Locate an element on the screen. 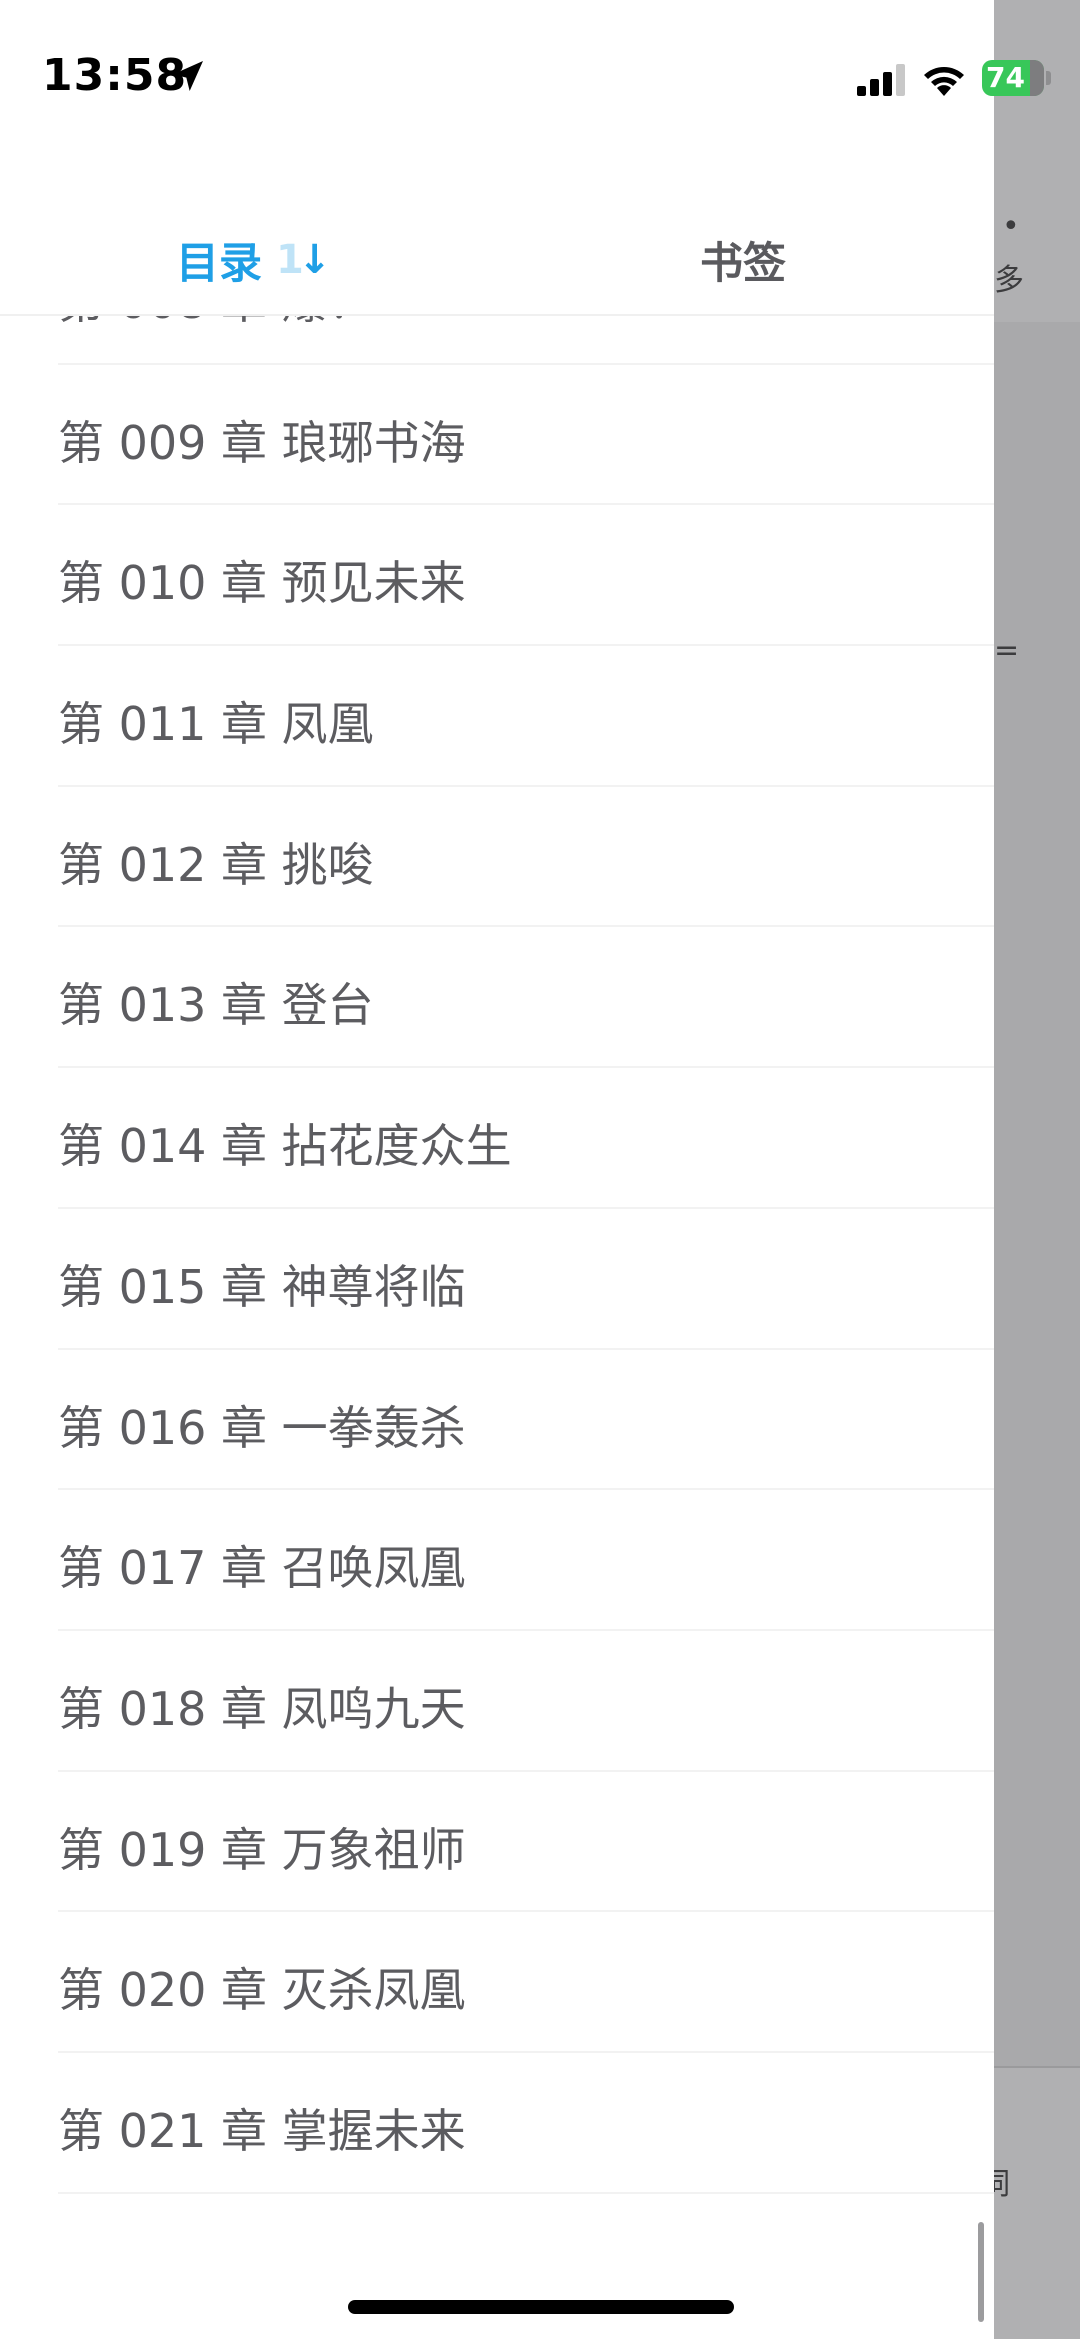 The width and height of the screenshot is (1080, 2339). chapter-title: 第 009 章 琅琊书海 is located at coordinates (262, 442).